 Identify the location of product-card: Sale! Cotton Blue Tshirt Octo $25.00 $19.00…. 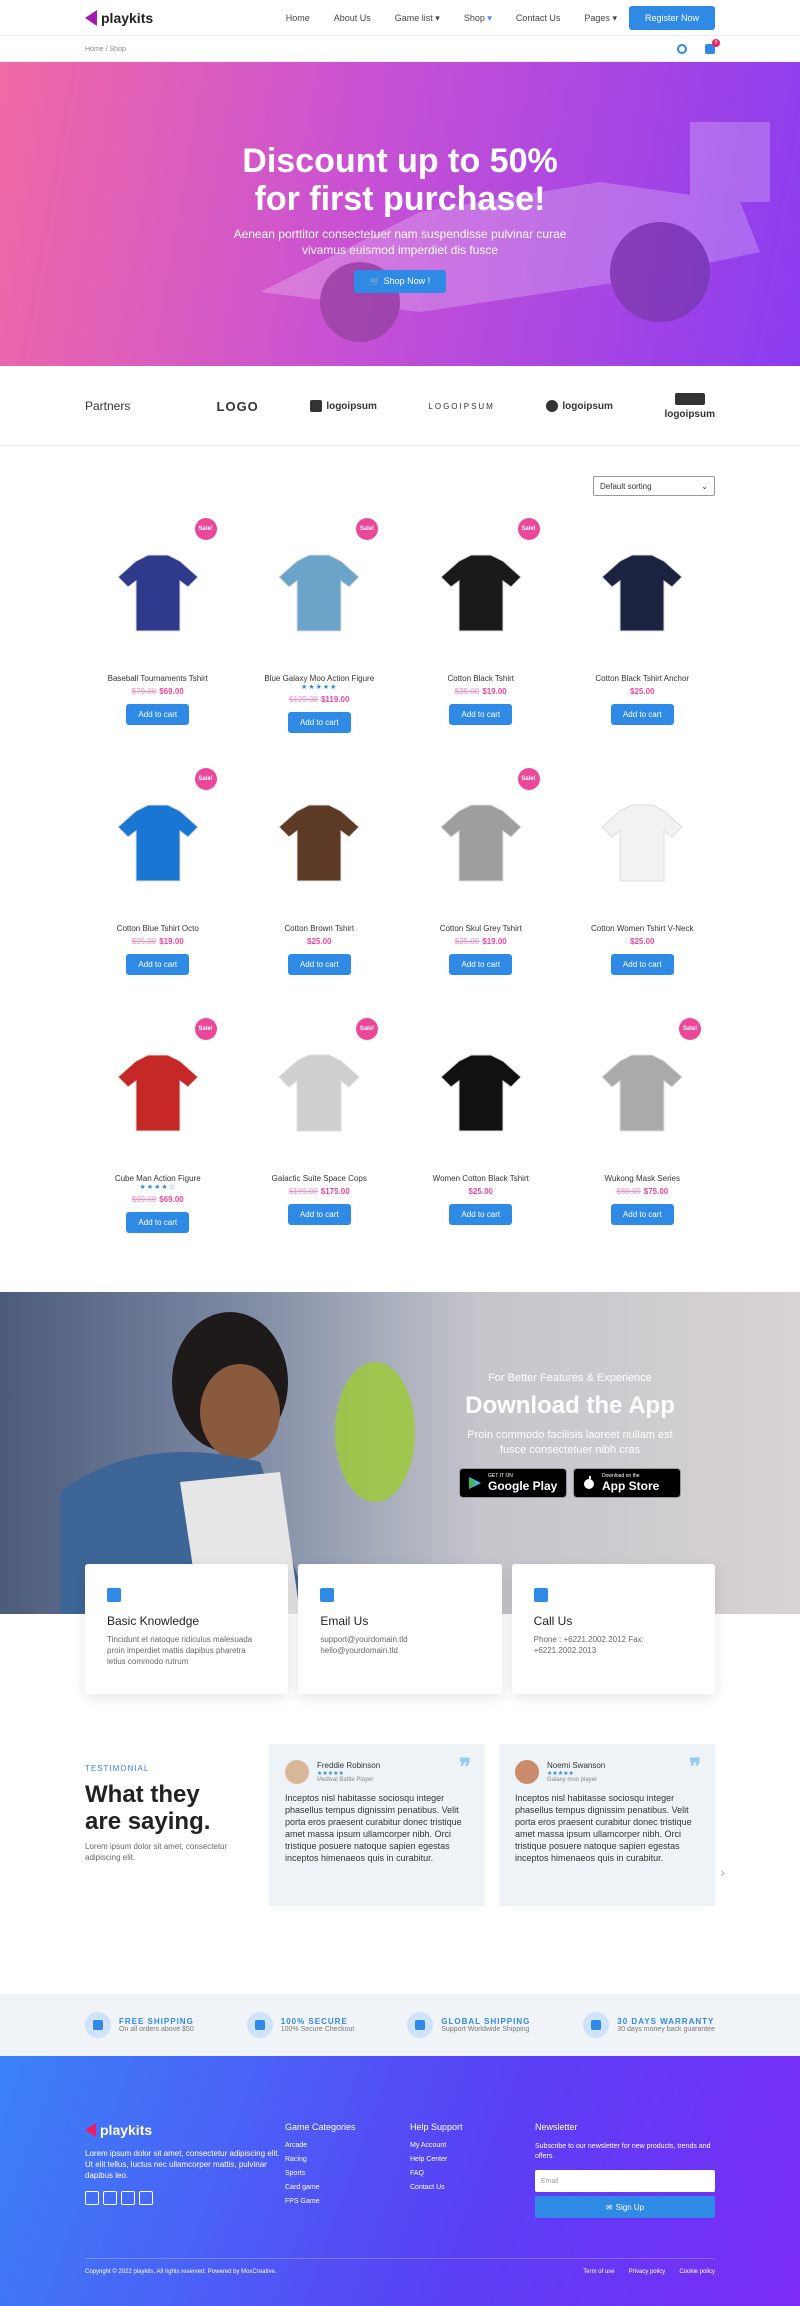
(158, 881).